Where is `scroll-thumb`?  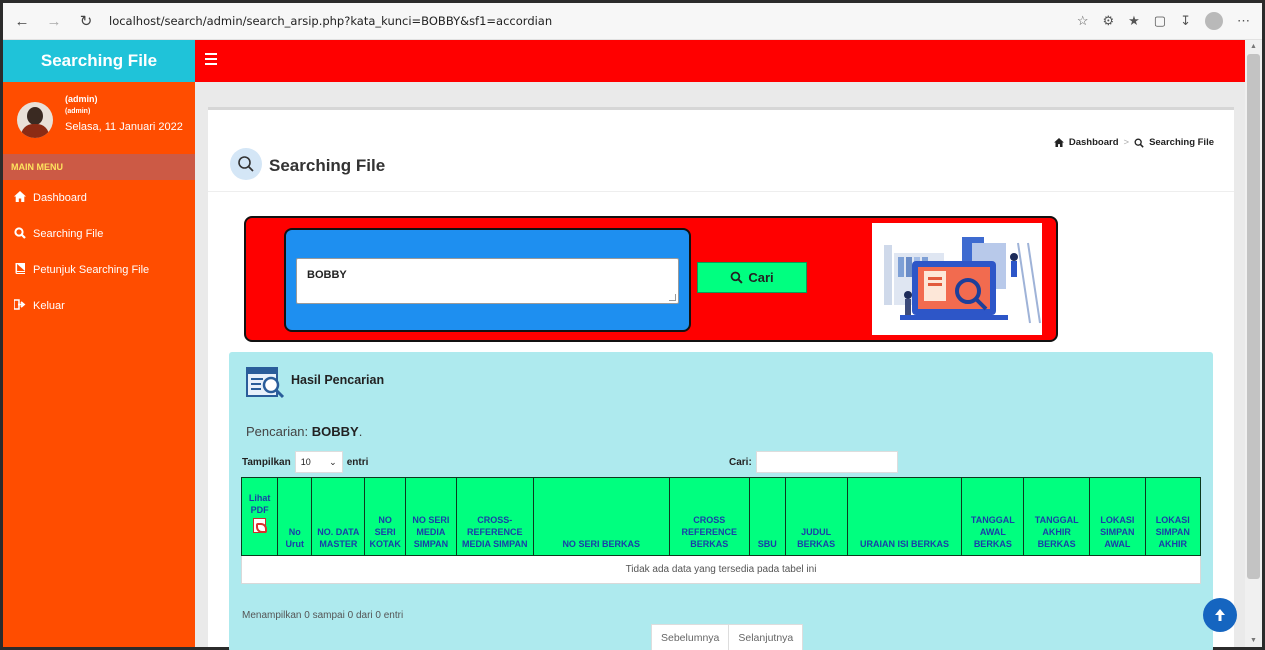 scroll-thumb is located at coordinates (1253, 316).